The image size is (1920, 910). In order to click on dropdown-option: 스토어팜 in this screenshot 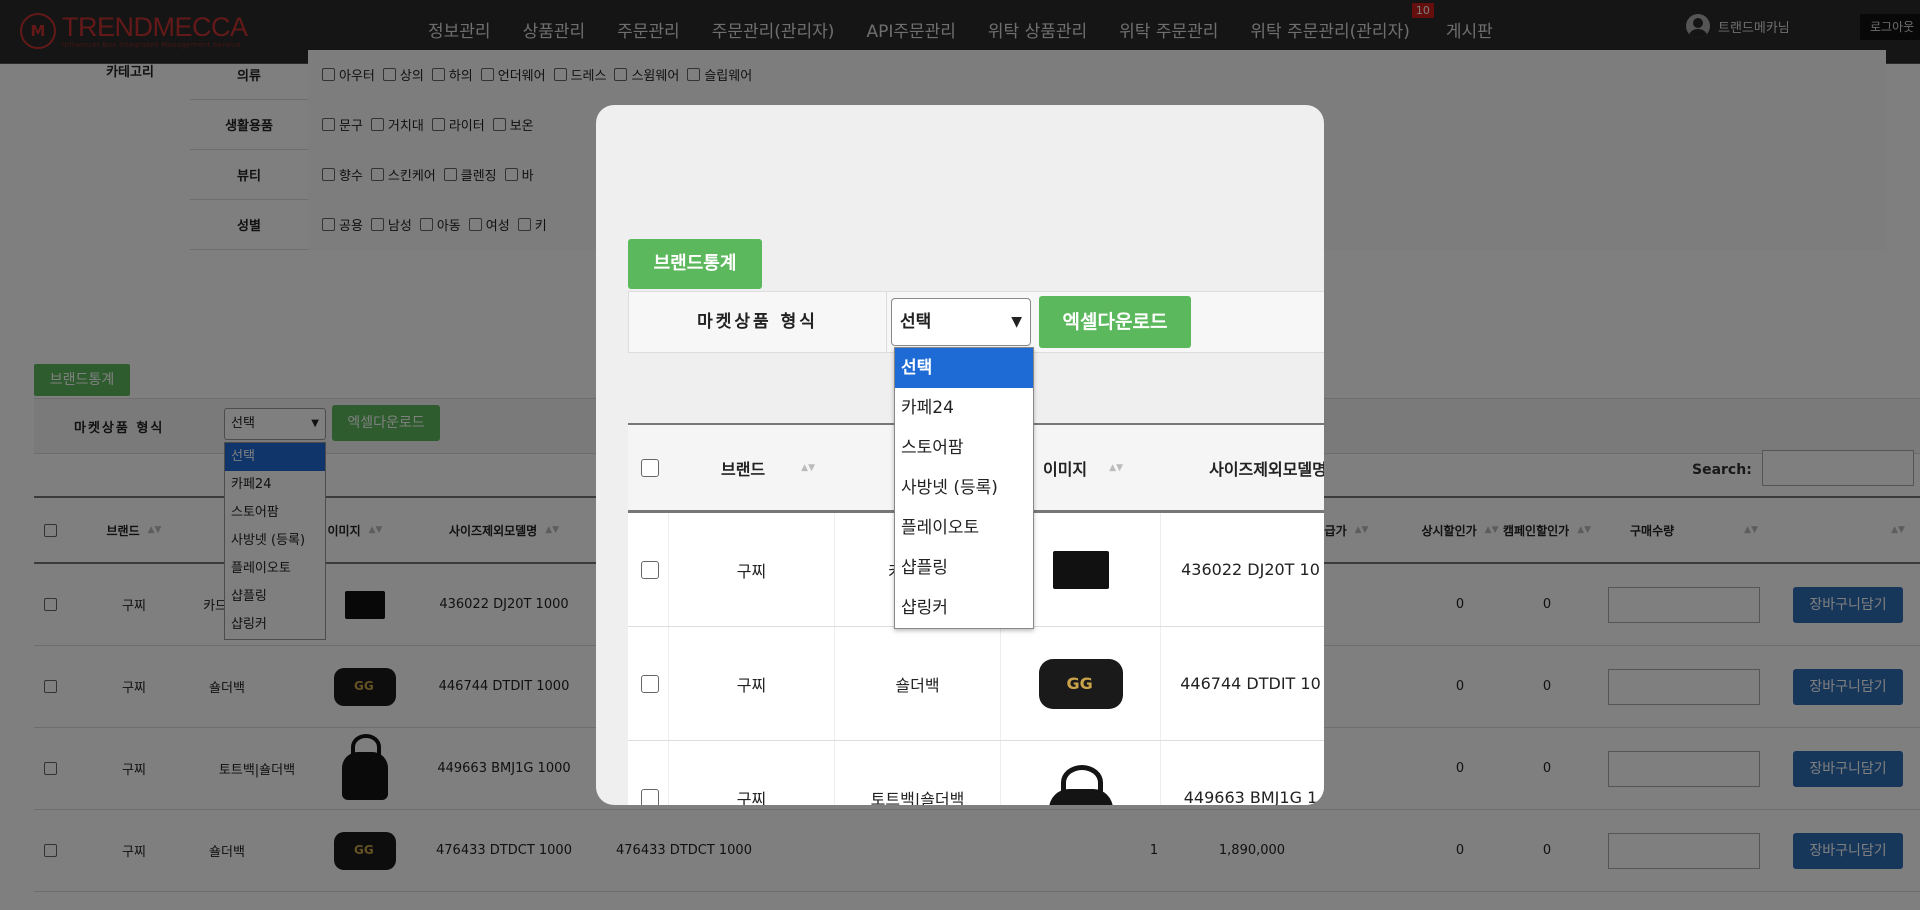, I will do `click(964, 448)`.